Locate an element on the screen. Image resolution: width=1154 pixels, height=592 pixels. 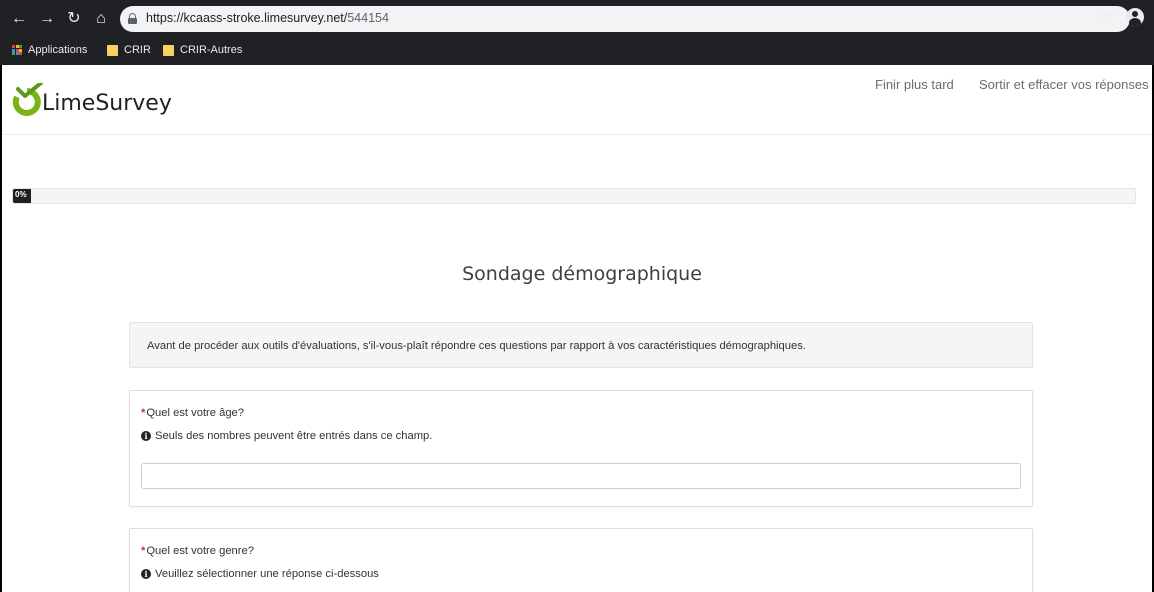
back-arrow-icon: ← is located at coordinates (19, 19).